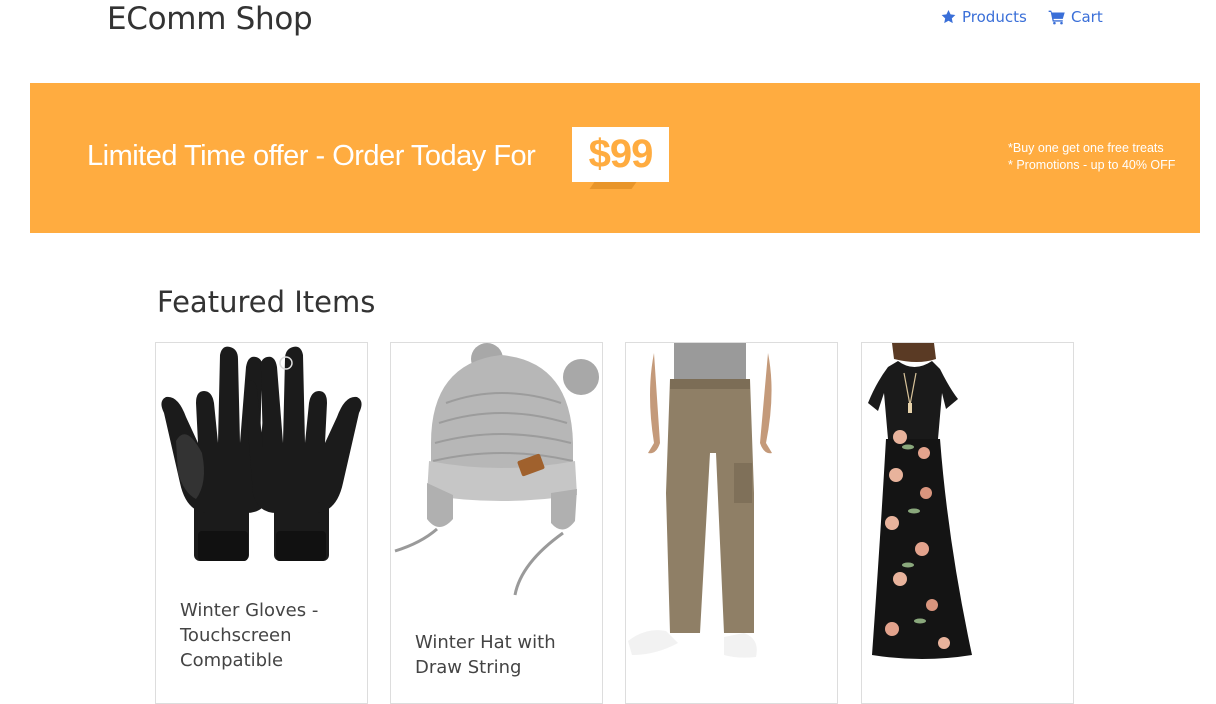  Describe the element at coordinates (261, 453) in the screenshot. I see `gloves-image` at that location.